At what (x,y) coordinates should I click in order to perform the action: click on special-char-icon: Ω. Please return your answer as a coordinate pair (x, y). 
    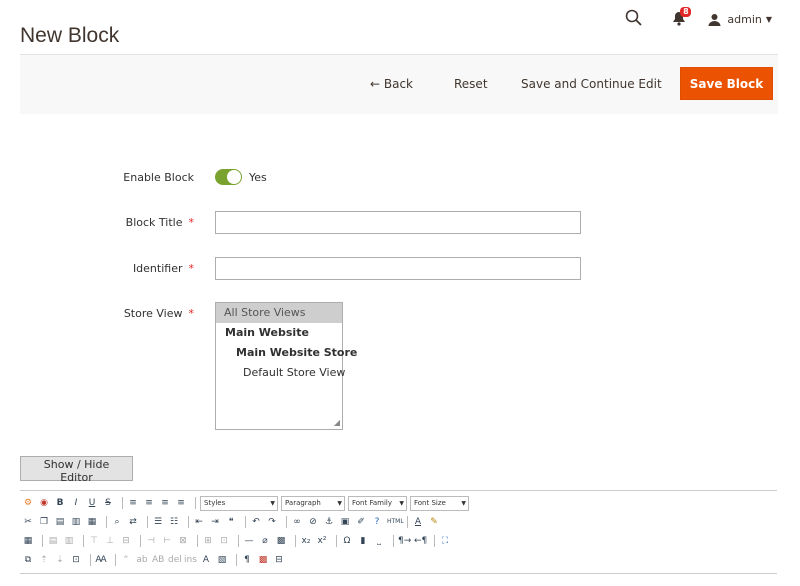
    Looking at the image, I should click on (347, 541).